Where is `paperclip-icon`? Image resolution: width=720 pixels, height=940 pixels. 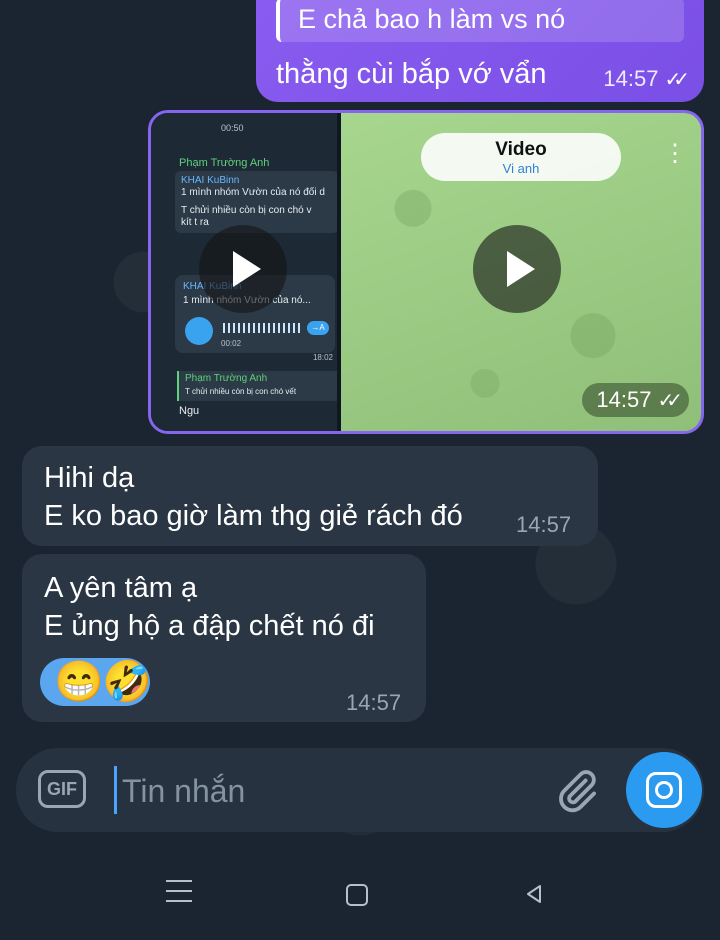
paperclip-icon is located at coordinates (577, 791).